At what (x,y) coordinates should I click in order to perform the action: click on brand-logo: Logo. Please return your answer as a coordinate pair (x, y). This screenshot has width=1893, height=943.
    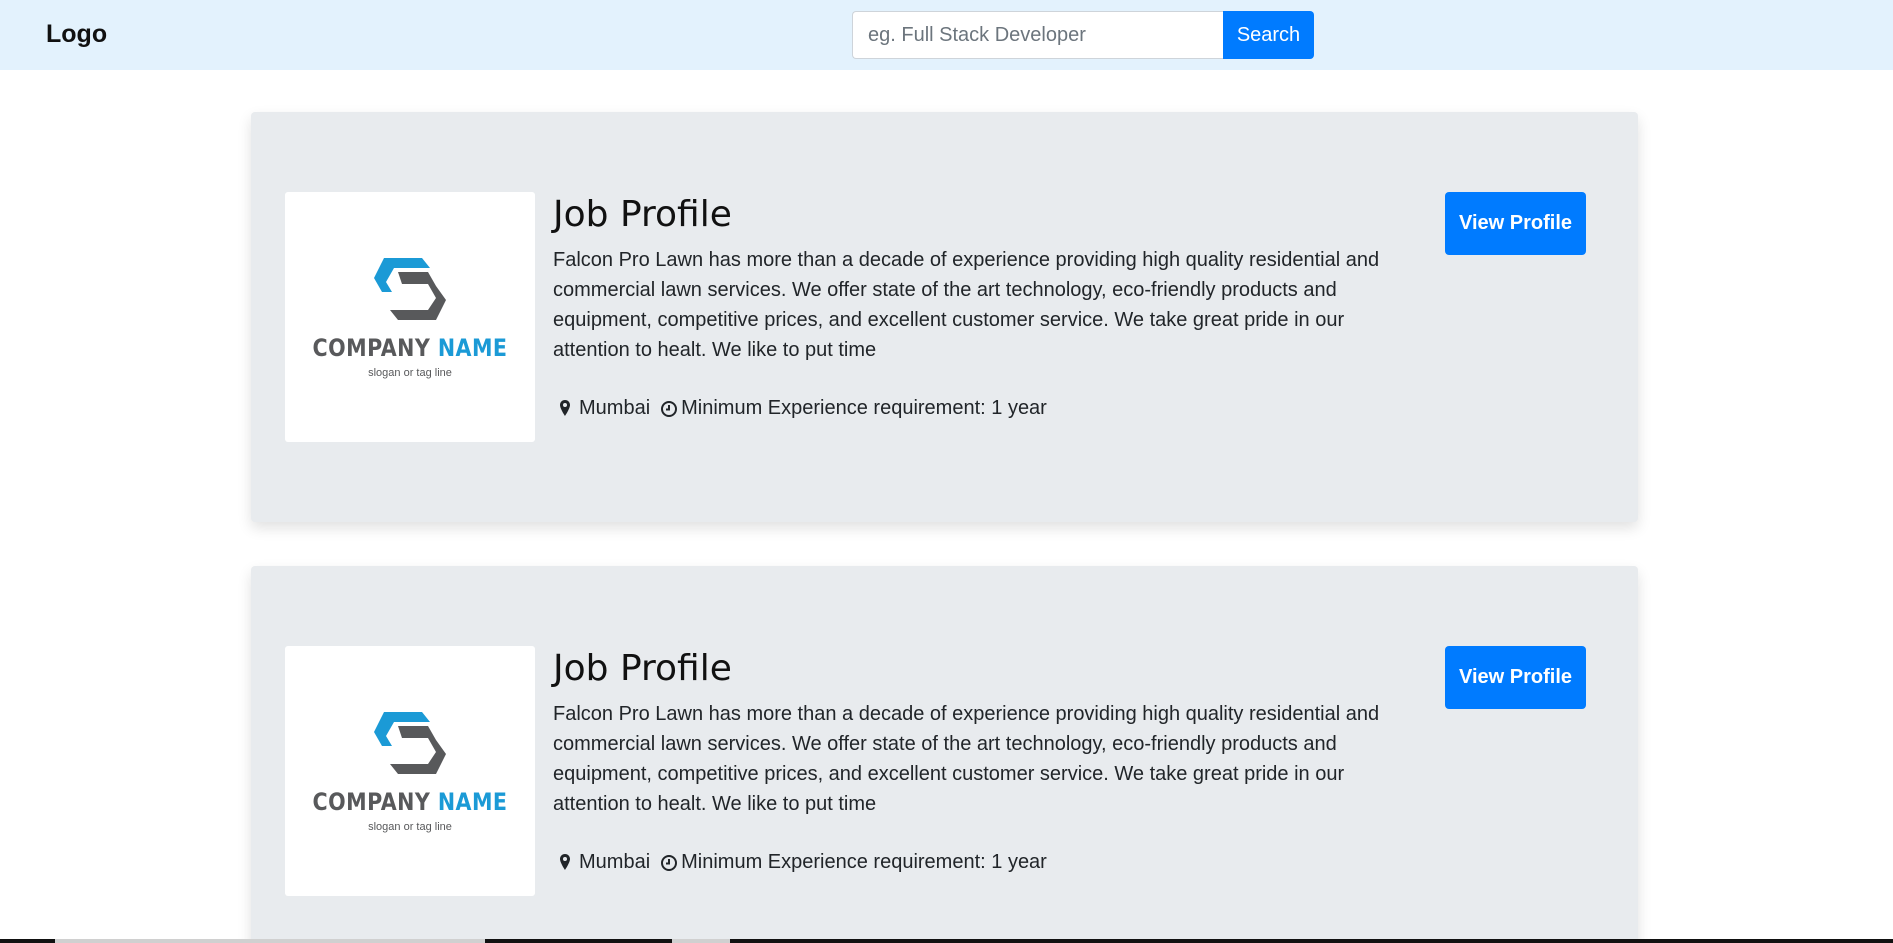
    Looking at the image, I should click on (76, 34).